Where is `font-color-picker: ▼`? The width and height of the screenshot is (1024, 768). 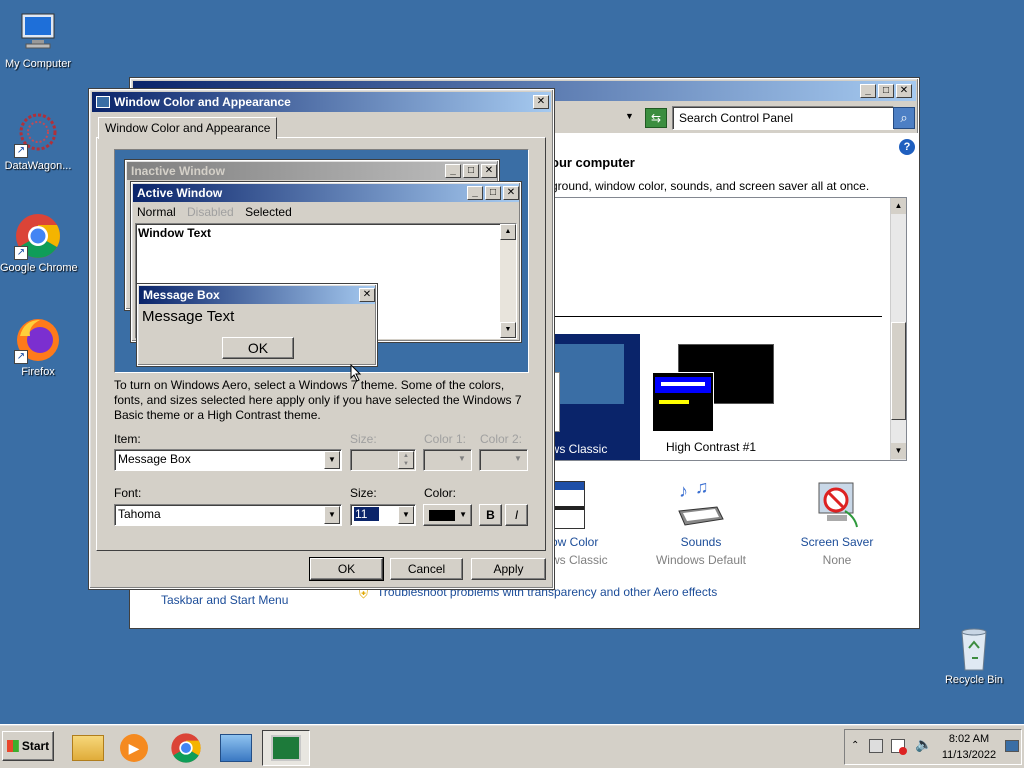
font-color-picker: ▼ is located at coordinates (447, 515).